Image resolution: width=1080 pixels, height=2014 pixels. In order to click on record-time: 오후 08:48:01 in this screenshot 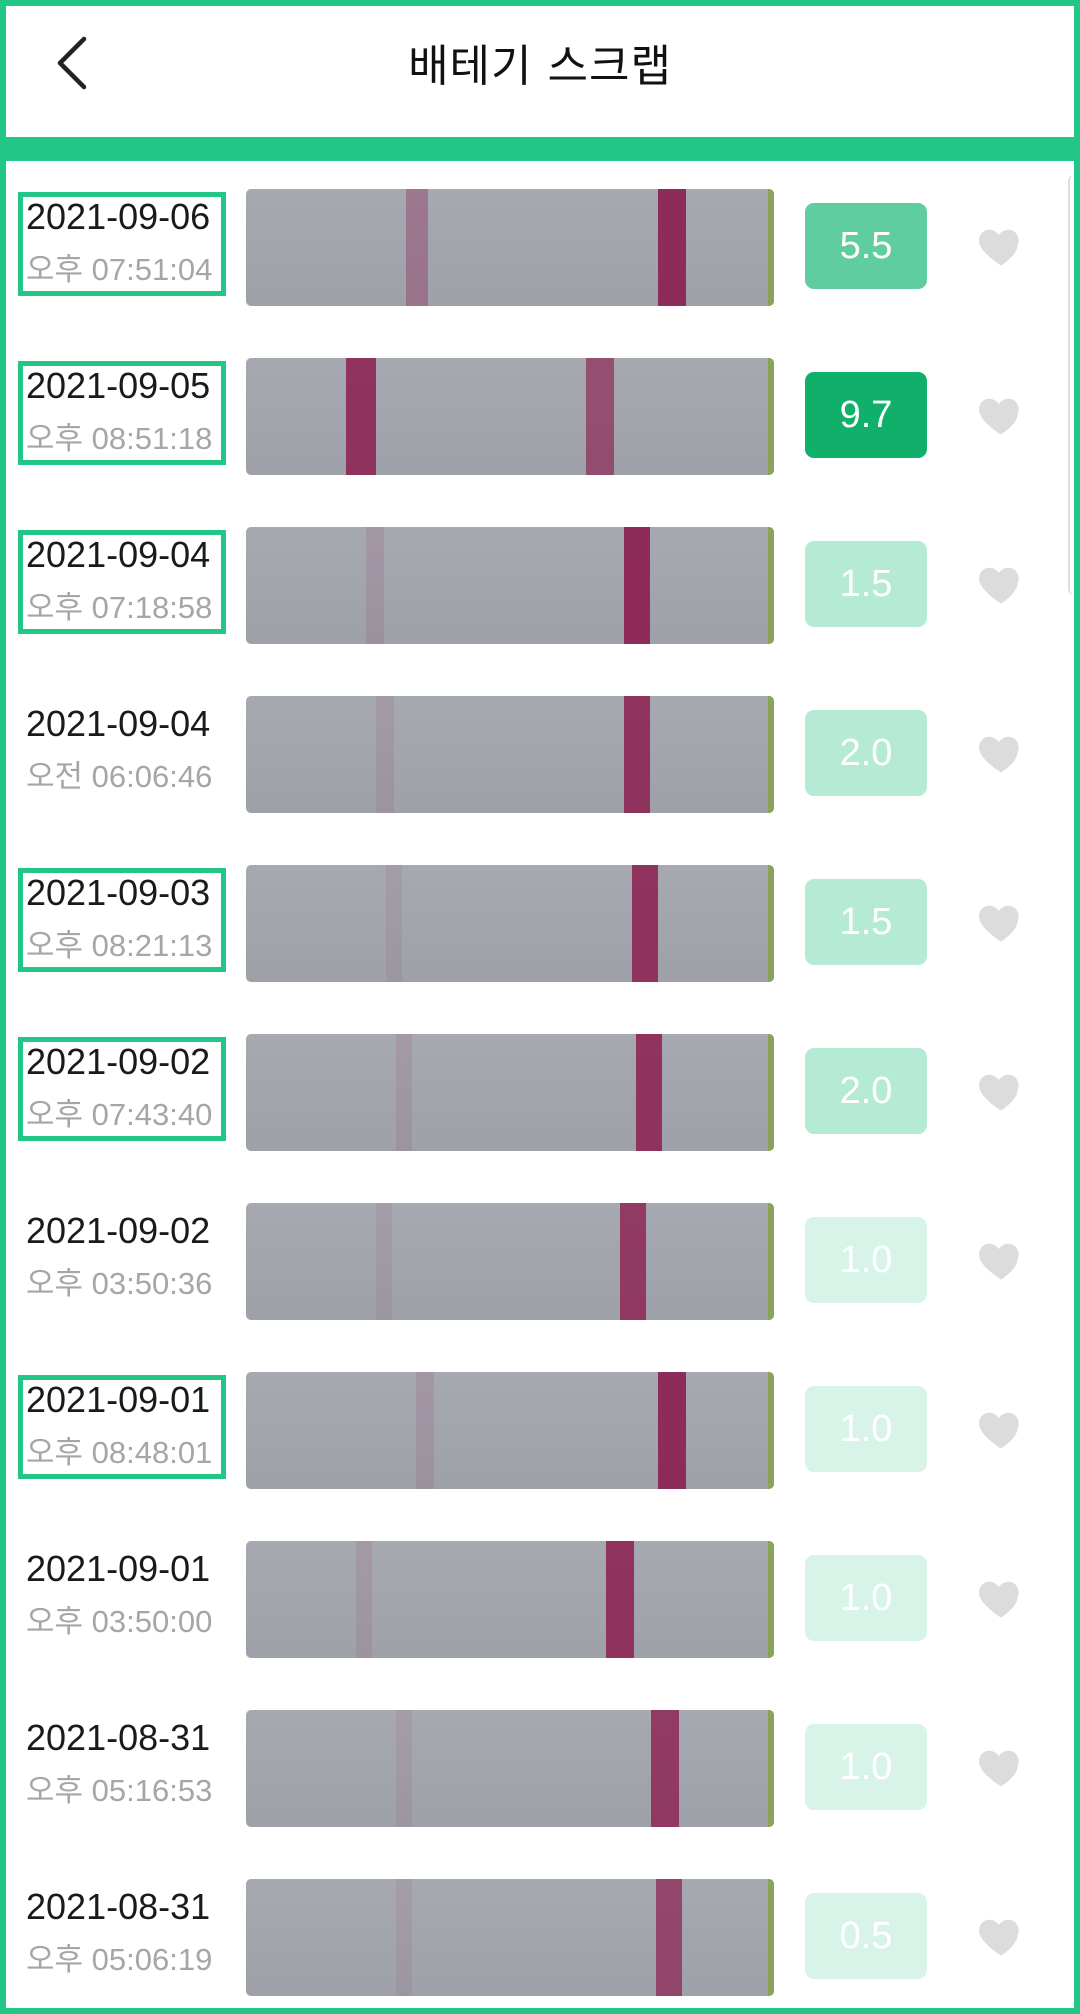, I will do `click(119, 1452)`.